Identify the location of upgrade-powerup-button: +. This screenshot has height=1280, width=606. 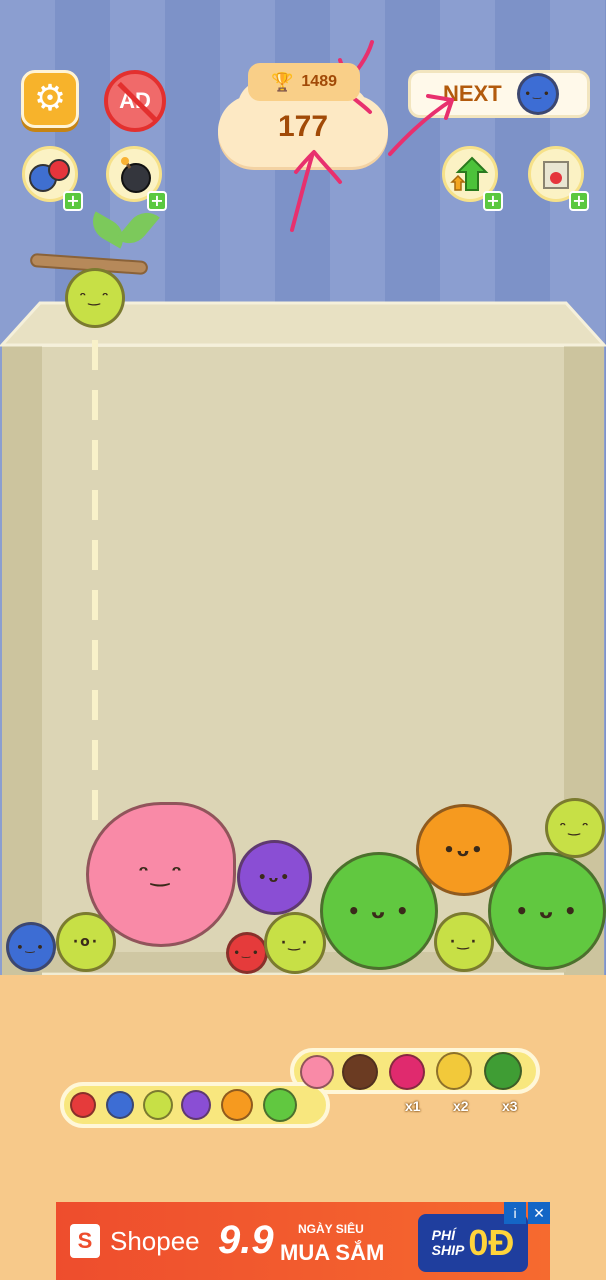
(472, 178).